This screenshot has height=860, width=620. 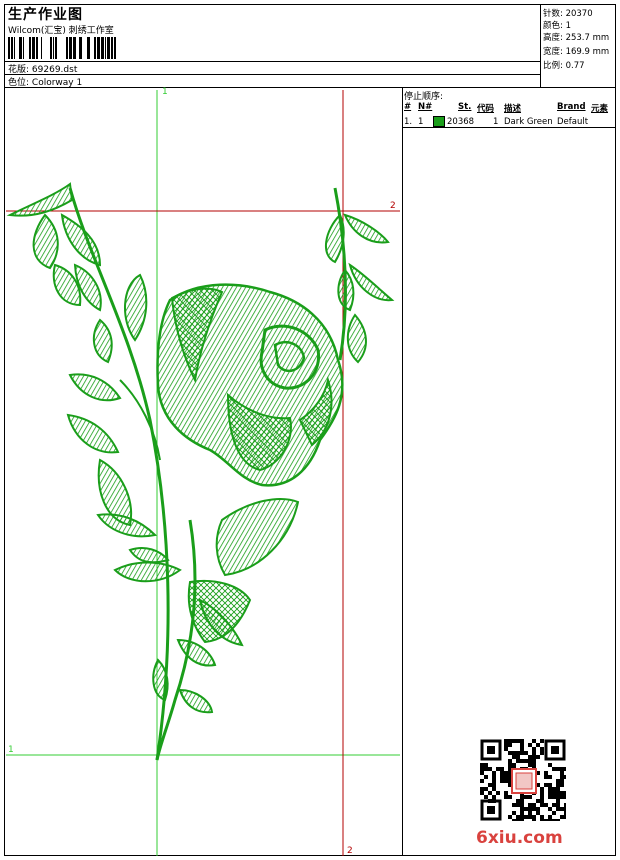 What do you see at coordinates (165, 92) in the screenshot?
I see `guide-label-green-top: 1` at bounding box center [165, 92].